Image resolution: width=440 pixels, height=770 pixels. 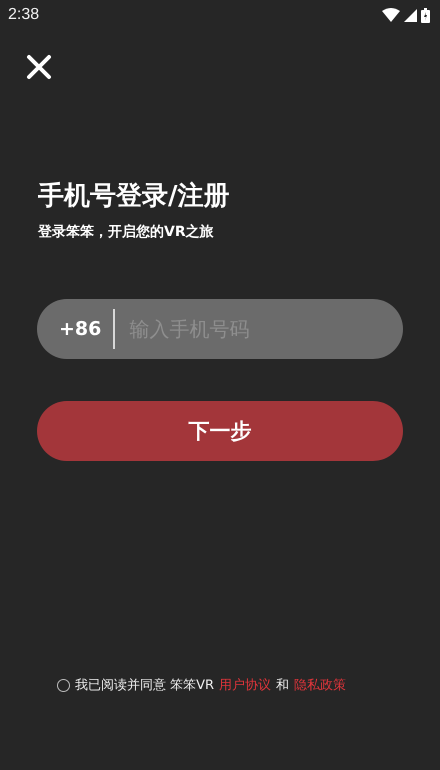 I want to click on signal-icon, so click(x=410, y=15).